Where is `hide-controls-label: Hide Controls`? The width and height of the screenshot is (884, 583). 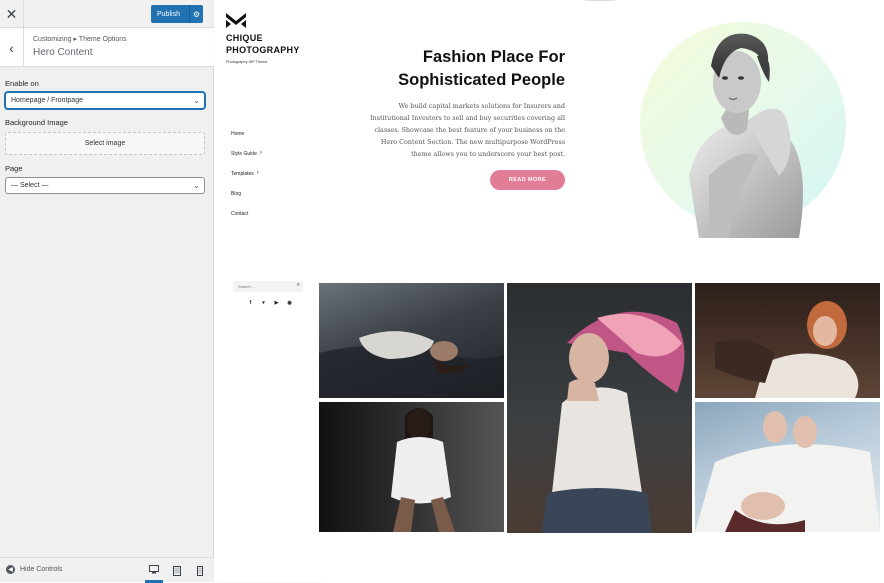
hide-controls-label: Hide Controls is located at coordinates (41, 569).